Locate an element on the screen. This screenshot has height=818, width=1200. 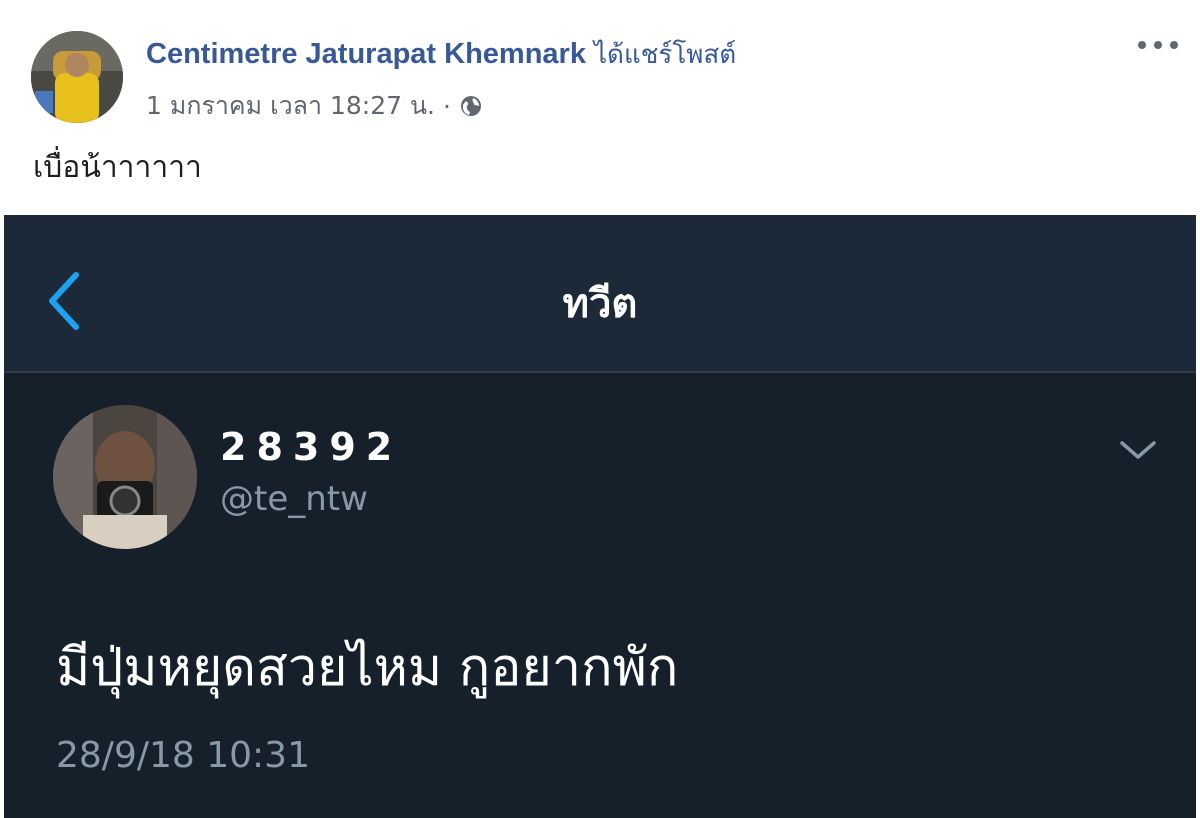
tweet-timestamp: 28/9/18 10:31 is located at coordinates (183, 755).